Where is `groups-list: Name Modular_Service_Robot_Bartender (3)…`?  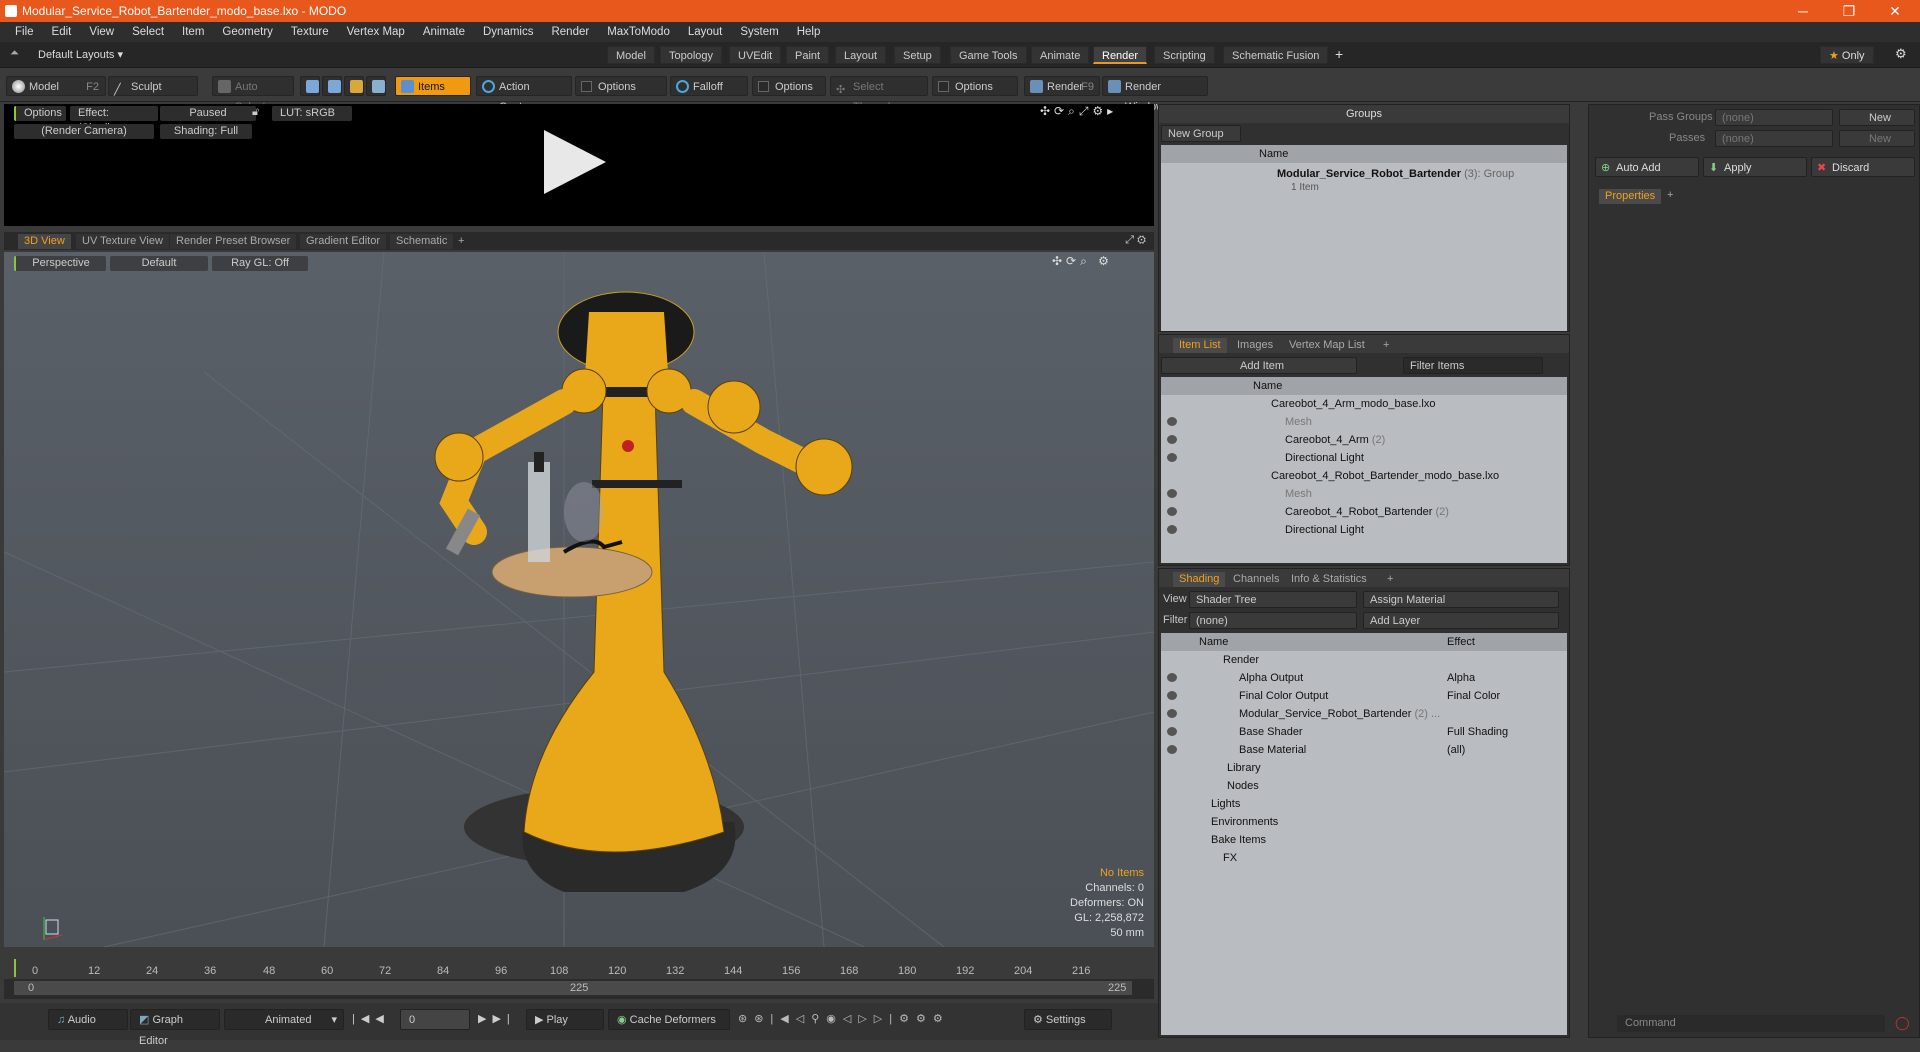
groups-list: Name Modular_Service_Robot_Bartender (3)… is located at coordinates (1364, 238).